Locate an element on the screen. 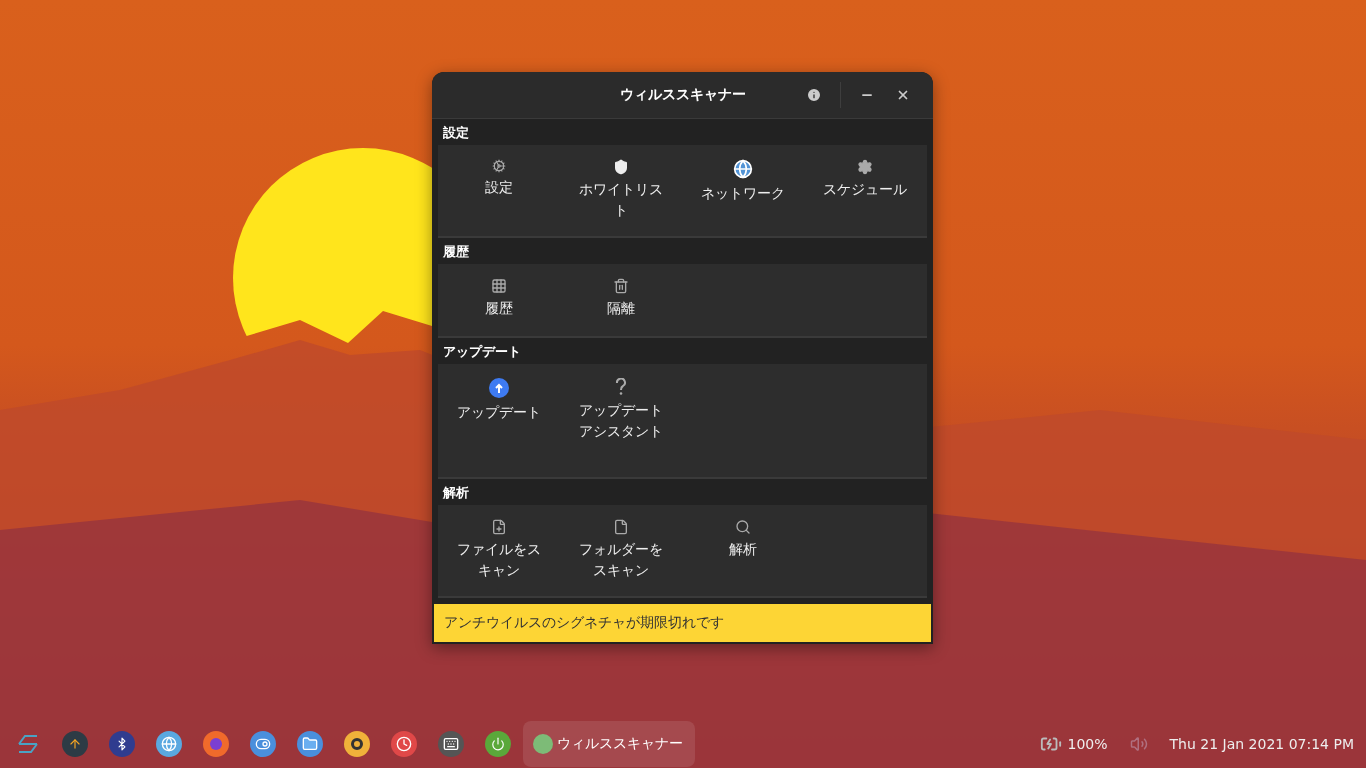  question-icon is located at coordinates (621, 387).